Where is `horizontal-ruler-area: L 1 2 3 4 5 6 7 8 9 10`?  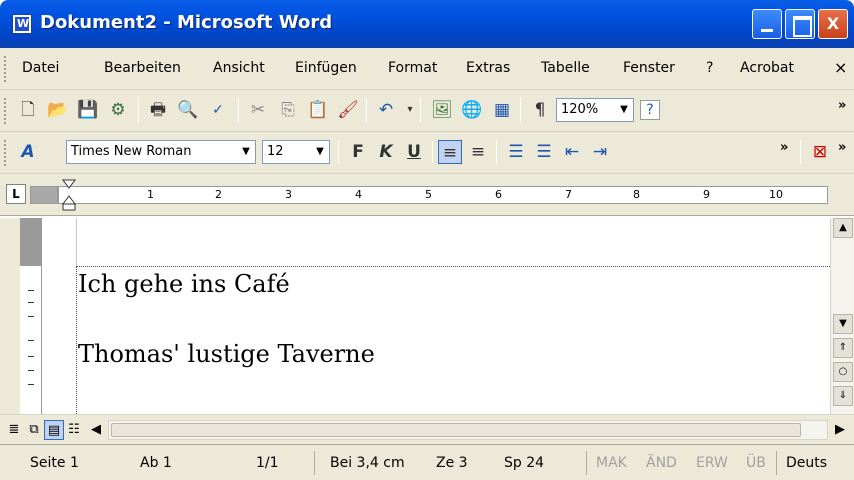
horizontal-ruler-area: L 1 2 3 4 5 6 7 8 9 10 is located at coordinates (427, 195).